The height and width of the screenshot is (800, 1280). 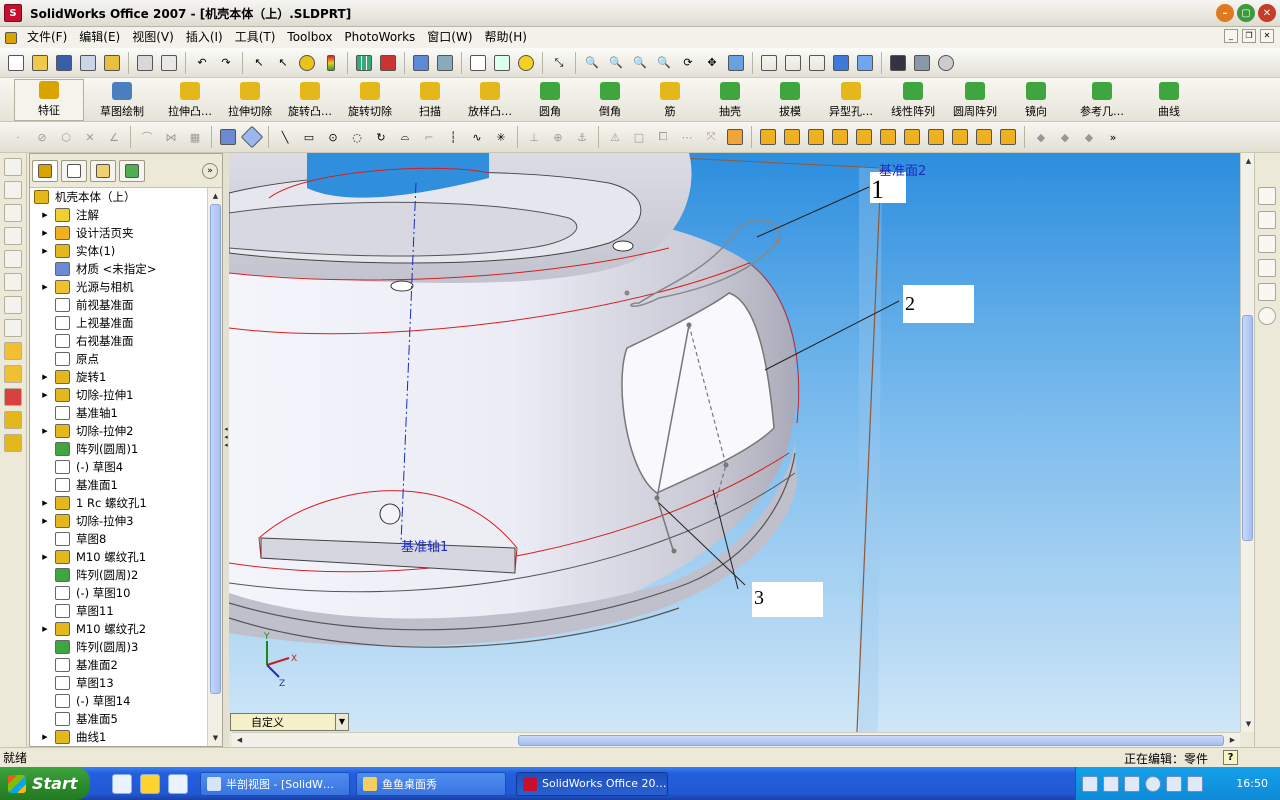 I want to click on cm-revolve-cut-button: 旋转切除, so click(x=370, y=100).